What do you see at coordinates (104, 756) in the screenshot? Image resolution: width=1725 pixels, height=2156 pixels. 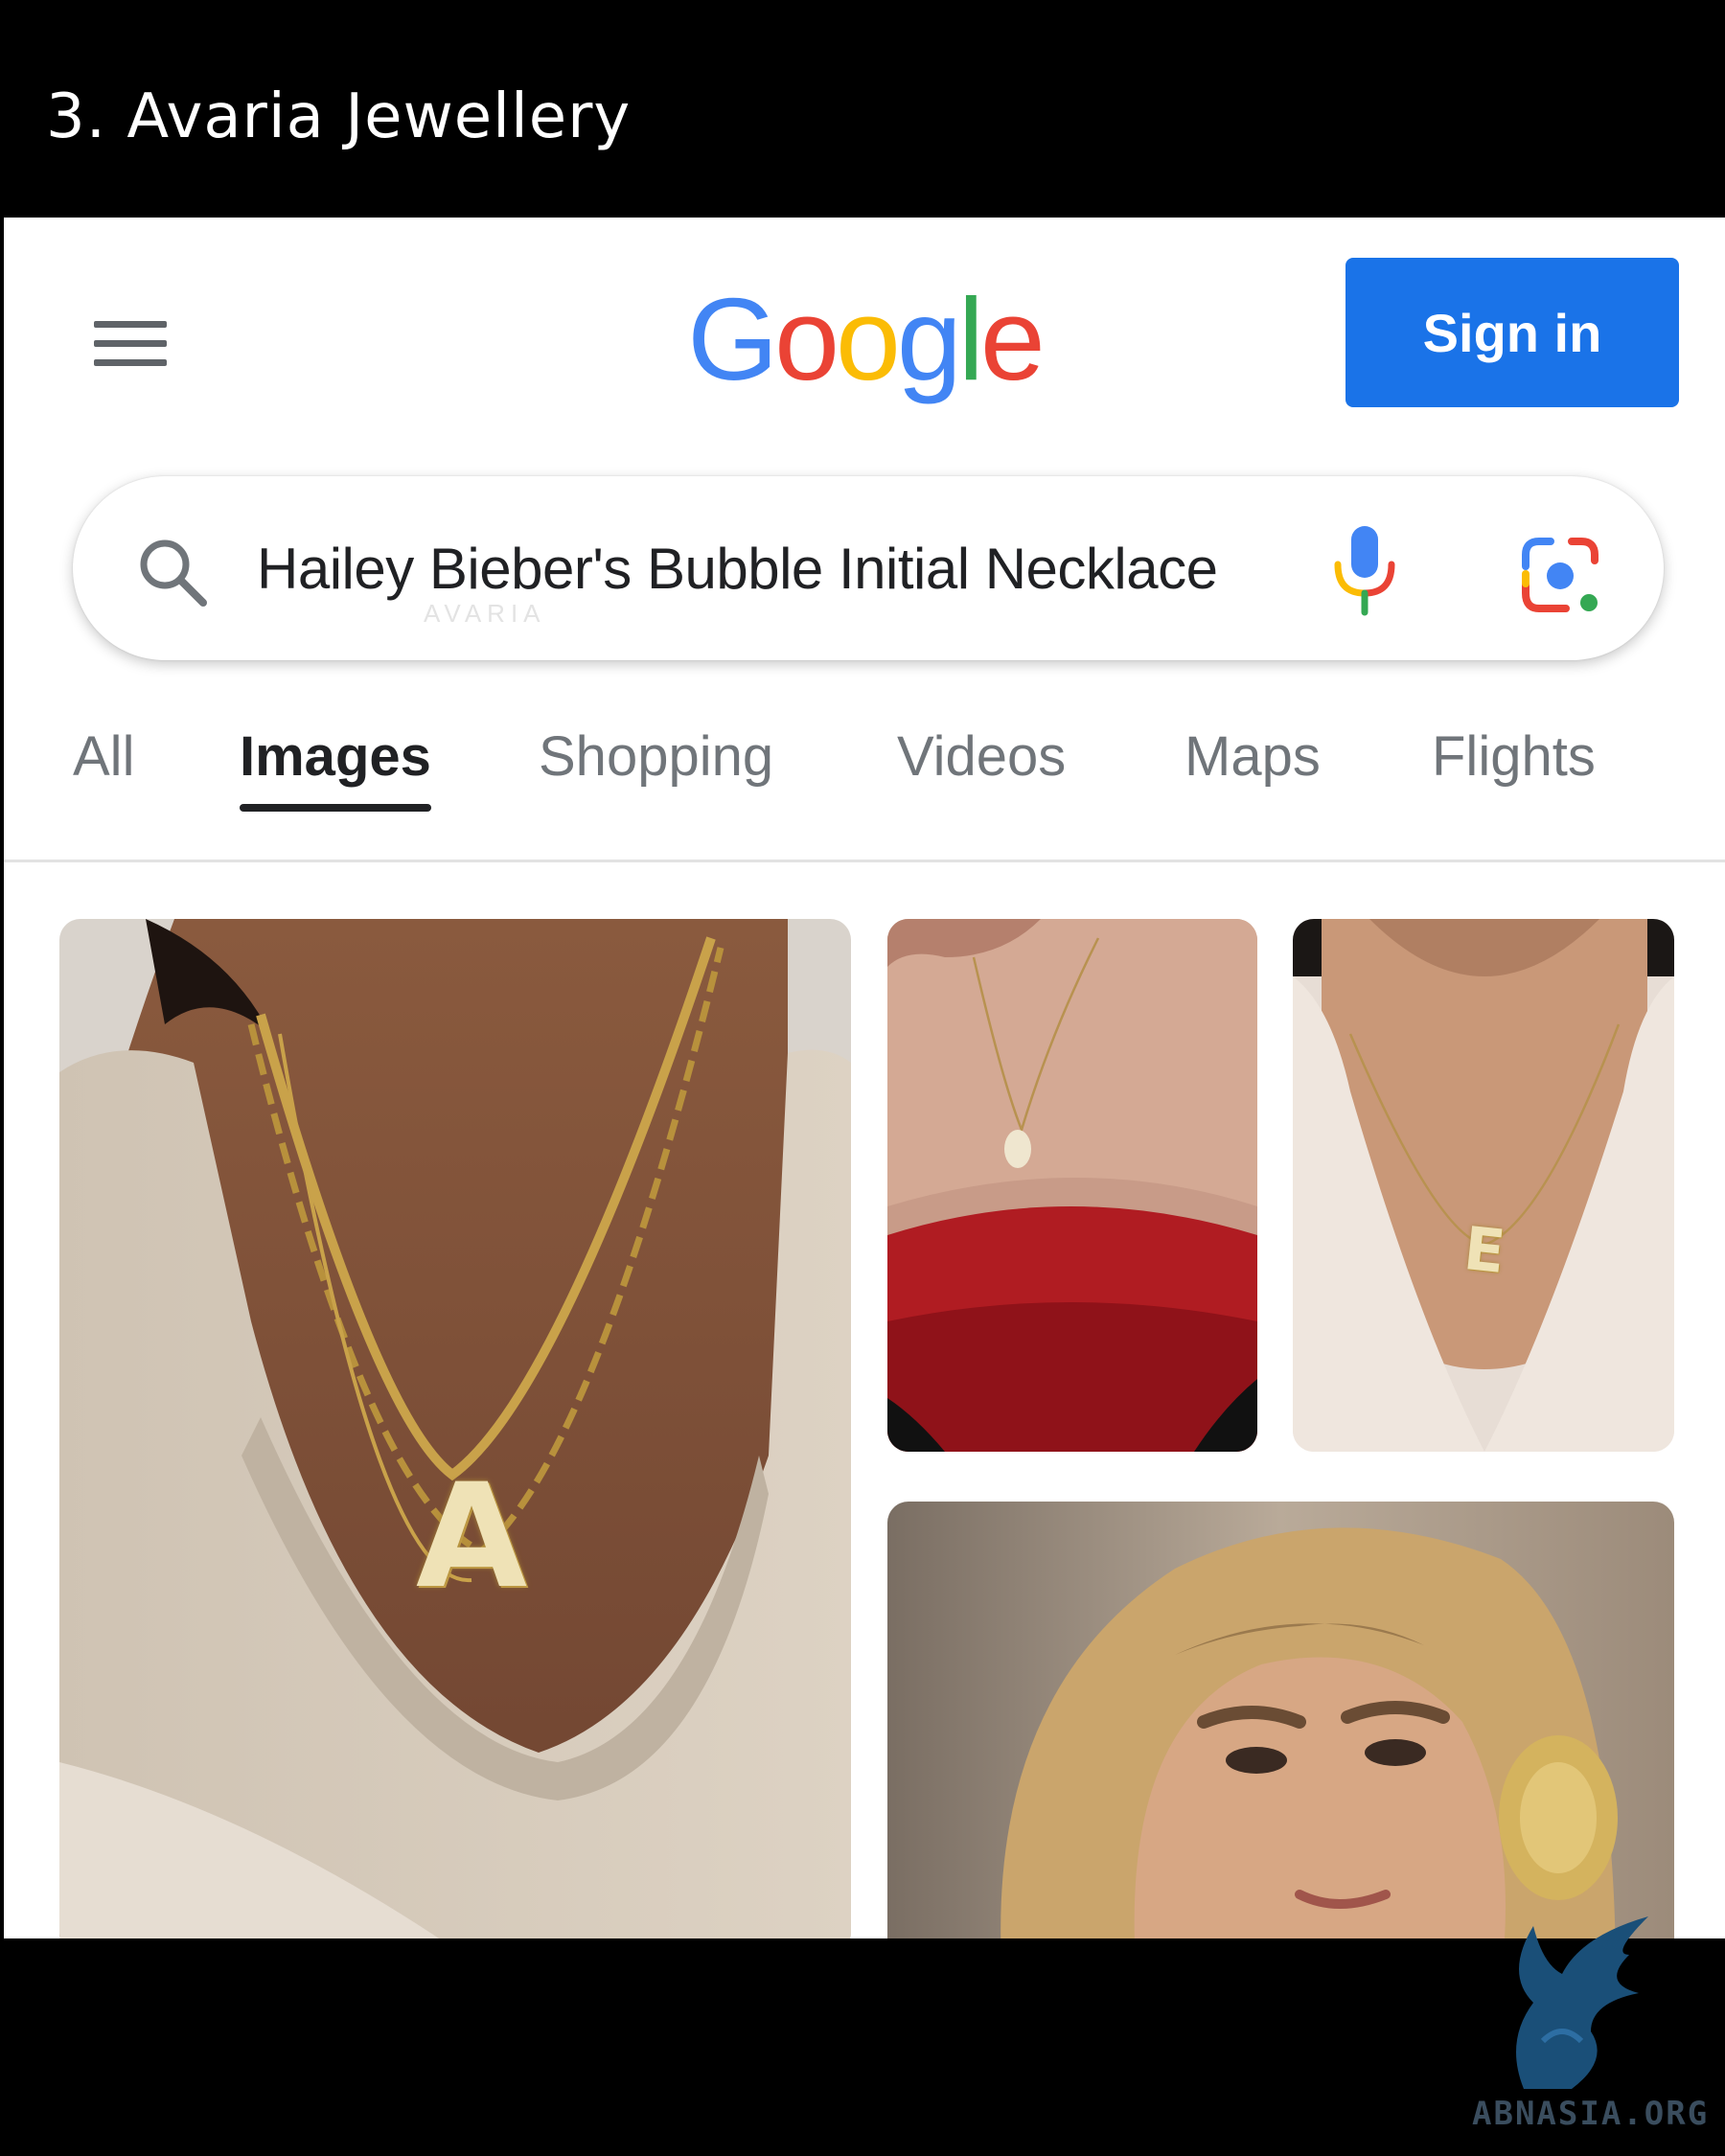 I see `tab-all-label: All` at bounding box center [104, 756].